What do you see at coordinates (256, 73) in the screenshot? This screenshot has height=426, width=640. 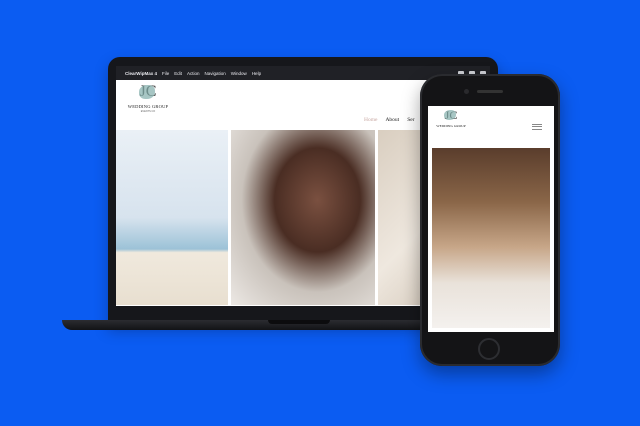 I see `menu-item-help: Help` at bounding box center [256, 73].